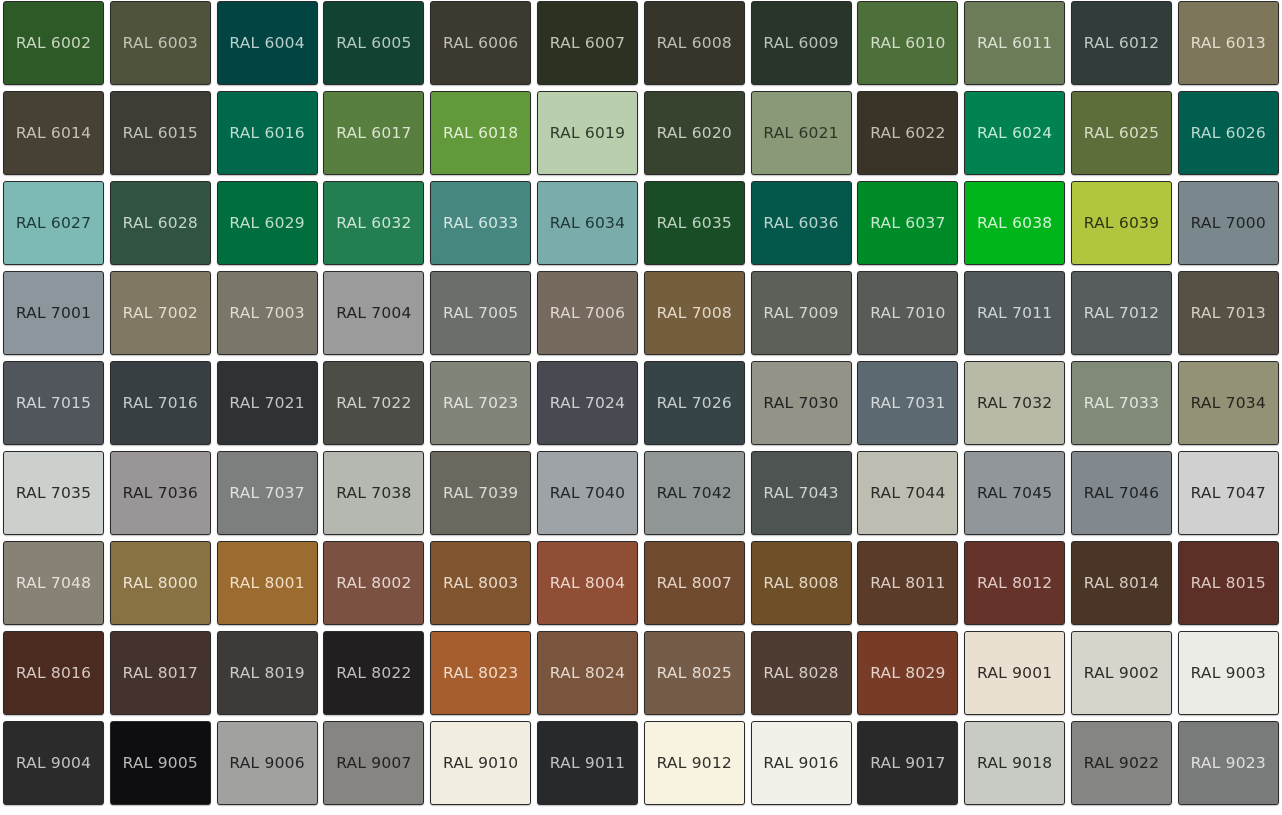 The width and height of the screenshot is (1282, 815). Describe the element at coordinates (374, 313) in the screenshot. I see `color-swatch: RAL 7004` at that location.